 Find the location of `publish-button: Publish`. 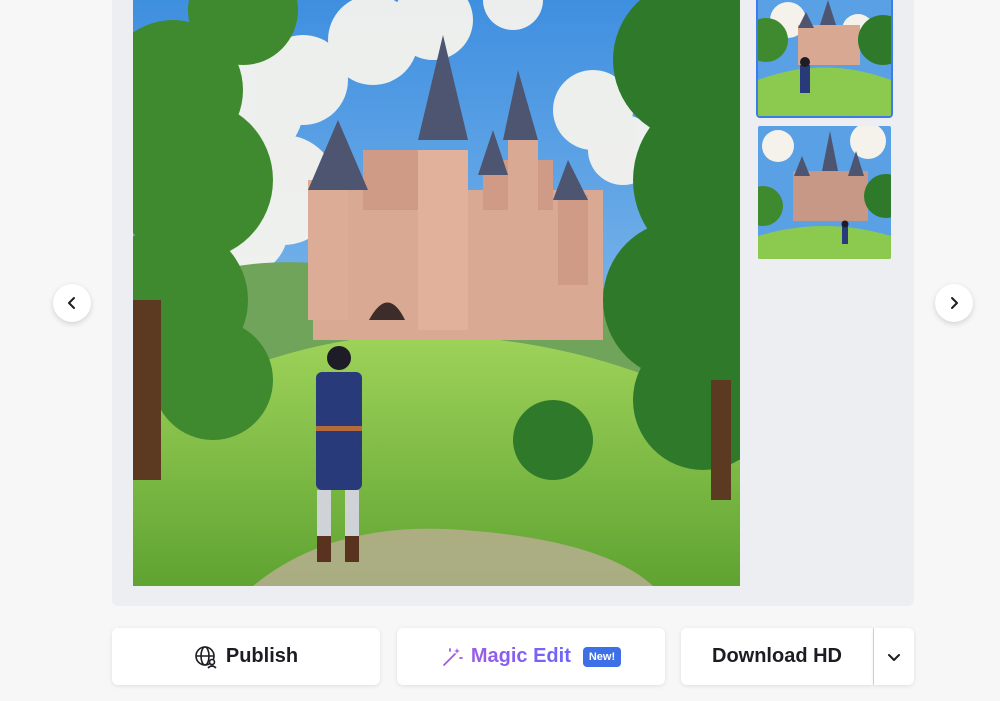

publish-button: Publish is located at coordinates (246, 656).